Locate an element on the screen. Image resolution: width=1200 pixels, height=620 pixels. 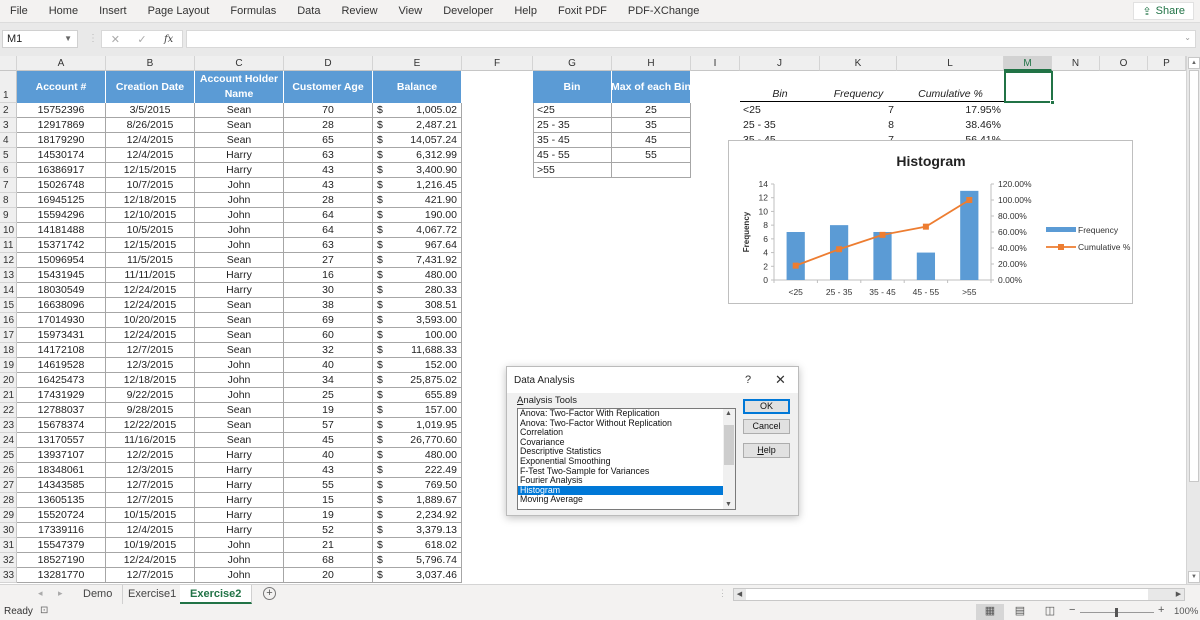
zoom-out-icon: − is located at coordinates (1072, 610).